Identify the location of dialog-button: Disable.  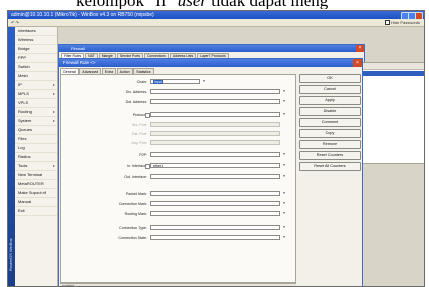
(330, 111).